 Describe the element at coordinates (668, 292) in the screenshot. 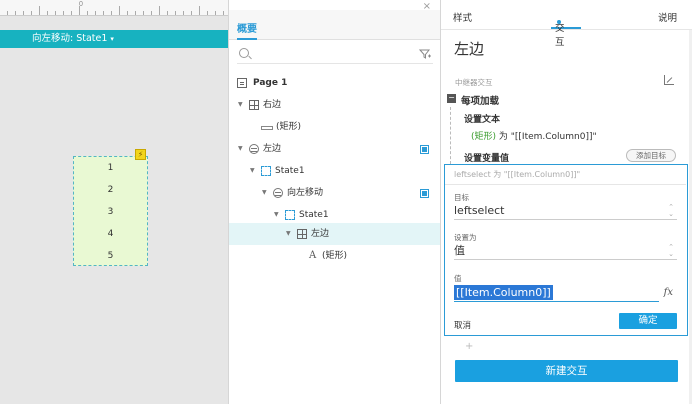

I see `function-icon: fx` at that location.